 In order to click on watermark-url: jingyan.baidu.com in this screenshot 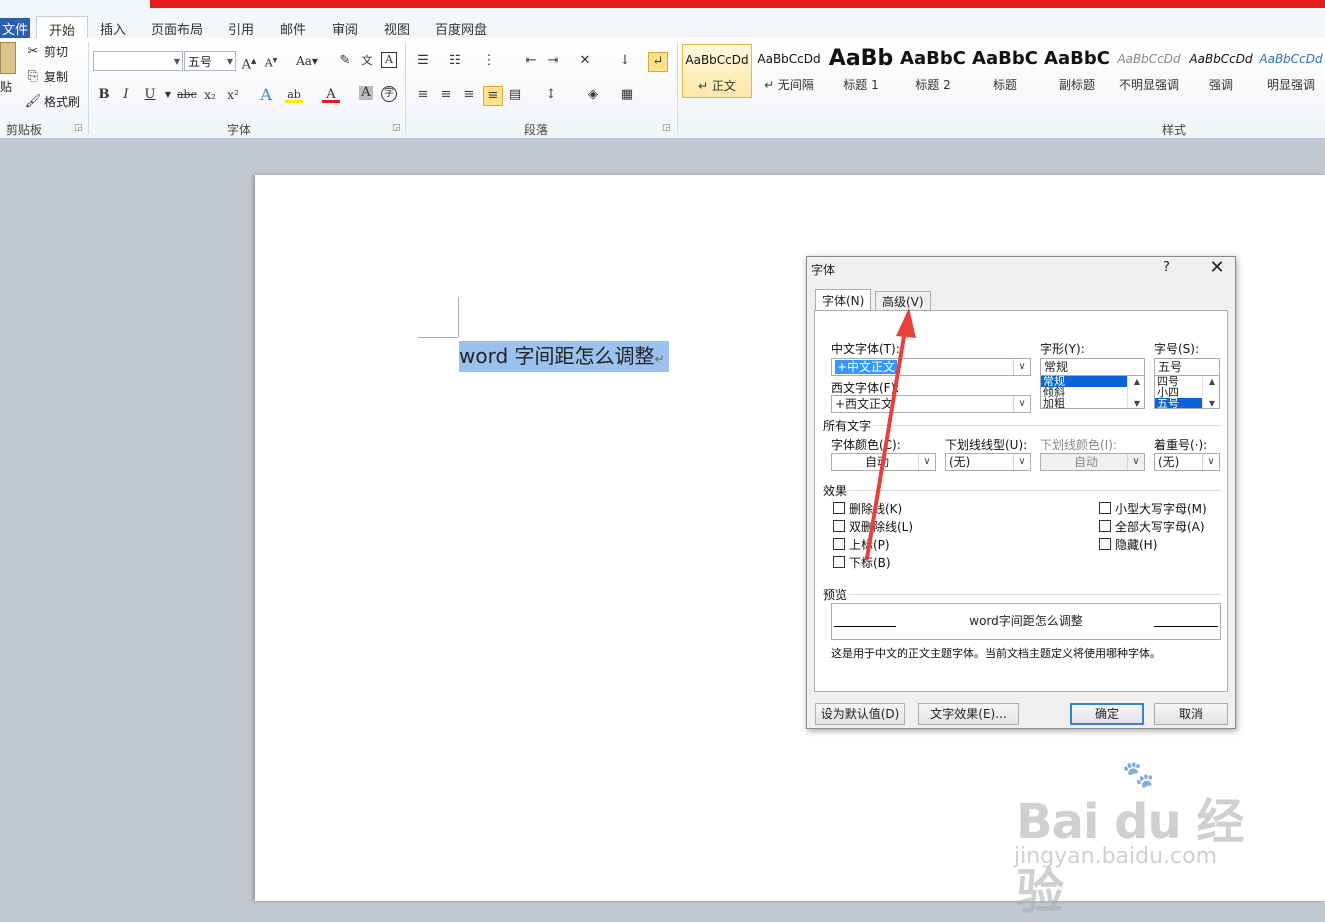, I will do `click(1116, 856)`.